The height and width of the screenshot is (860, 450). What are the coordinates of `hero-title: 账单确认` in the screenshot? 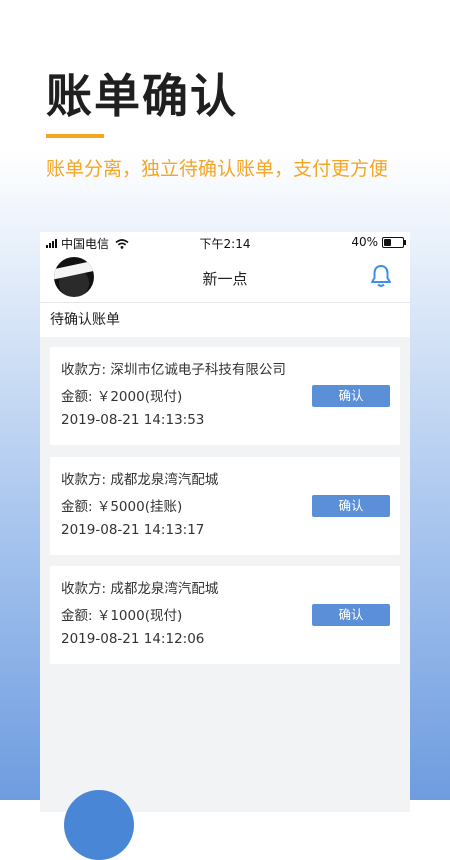 It's located at (142, 96).